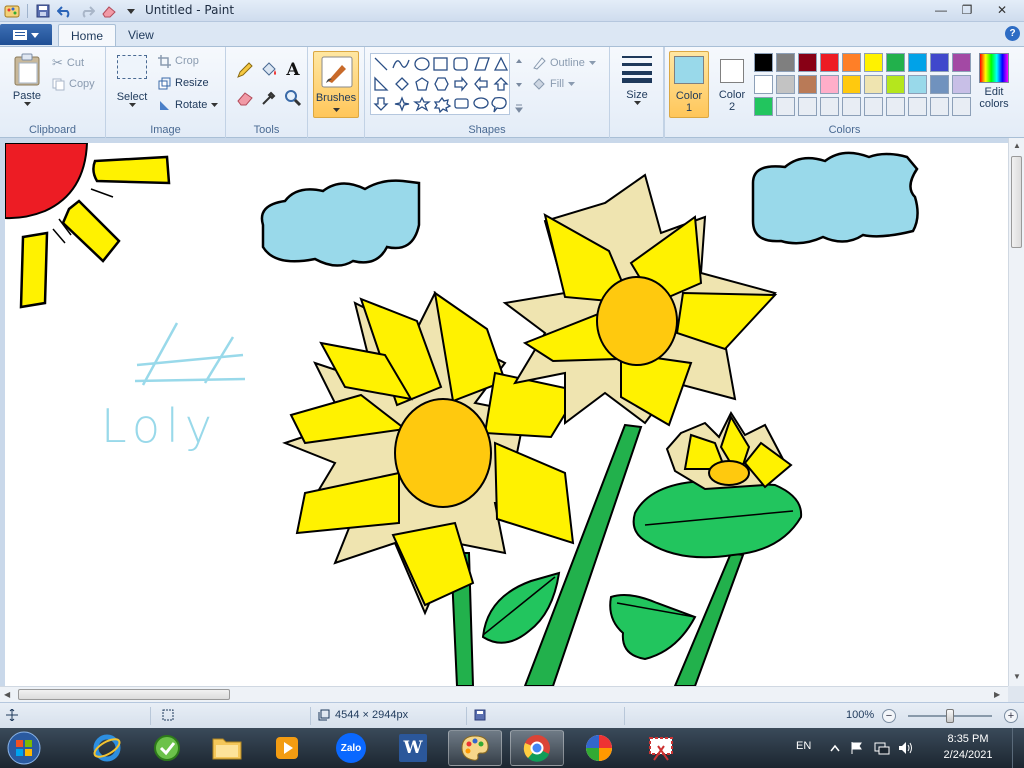 The width and height of the screenshot is (1024, 768). Describe the element at coordinates (1017, 676) in the screenshot. I see `scroll-down-icon: ▼` at that location.